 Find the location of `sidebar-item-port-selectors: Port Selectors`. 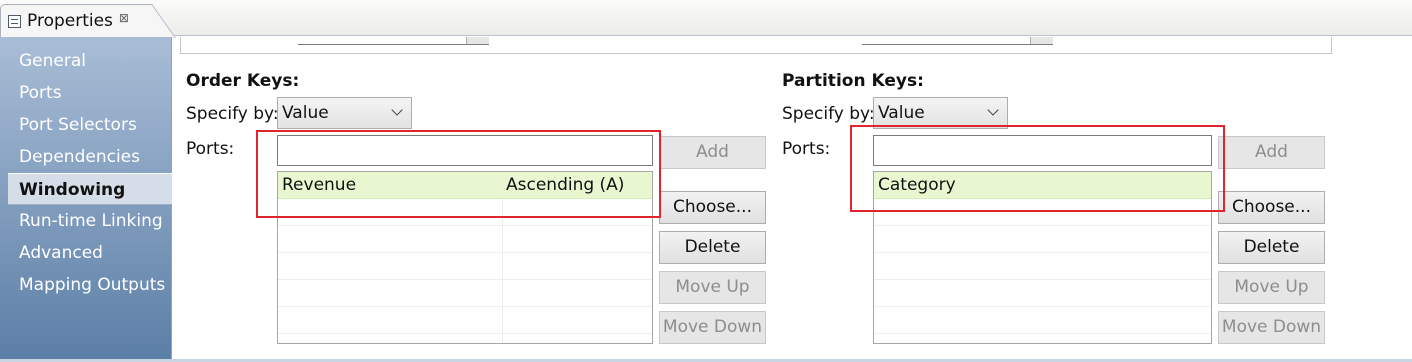

sidebar-item-port-selectors: Port Selectors is located at coordinates (90, 125).